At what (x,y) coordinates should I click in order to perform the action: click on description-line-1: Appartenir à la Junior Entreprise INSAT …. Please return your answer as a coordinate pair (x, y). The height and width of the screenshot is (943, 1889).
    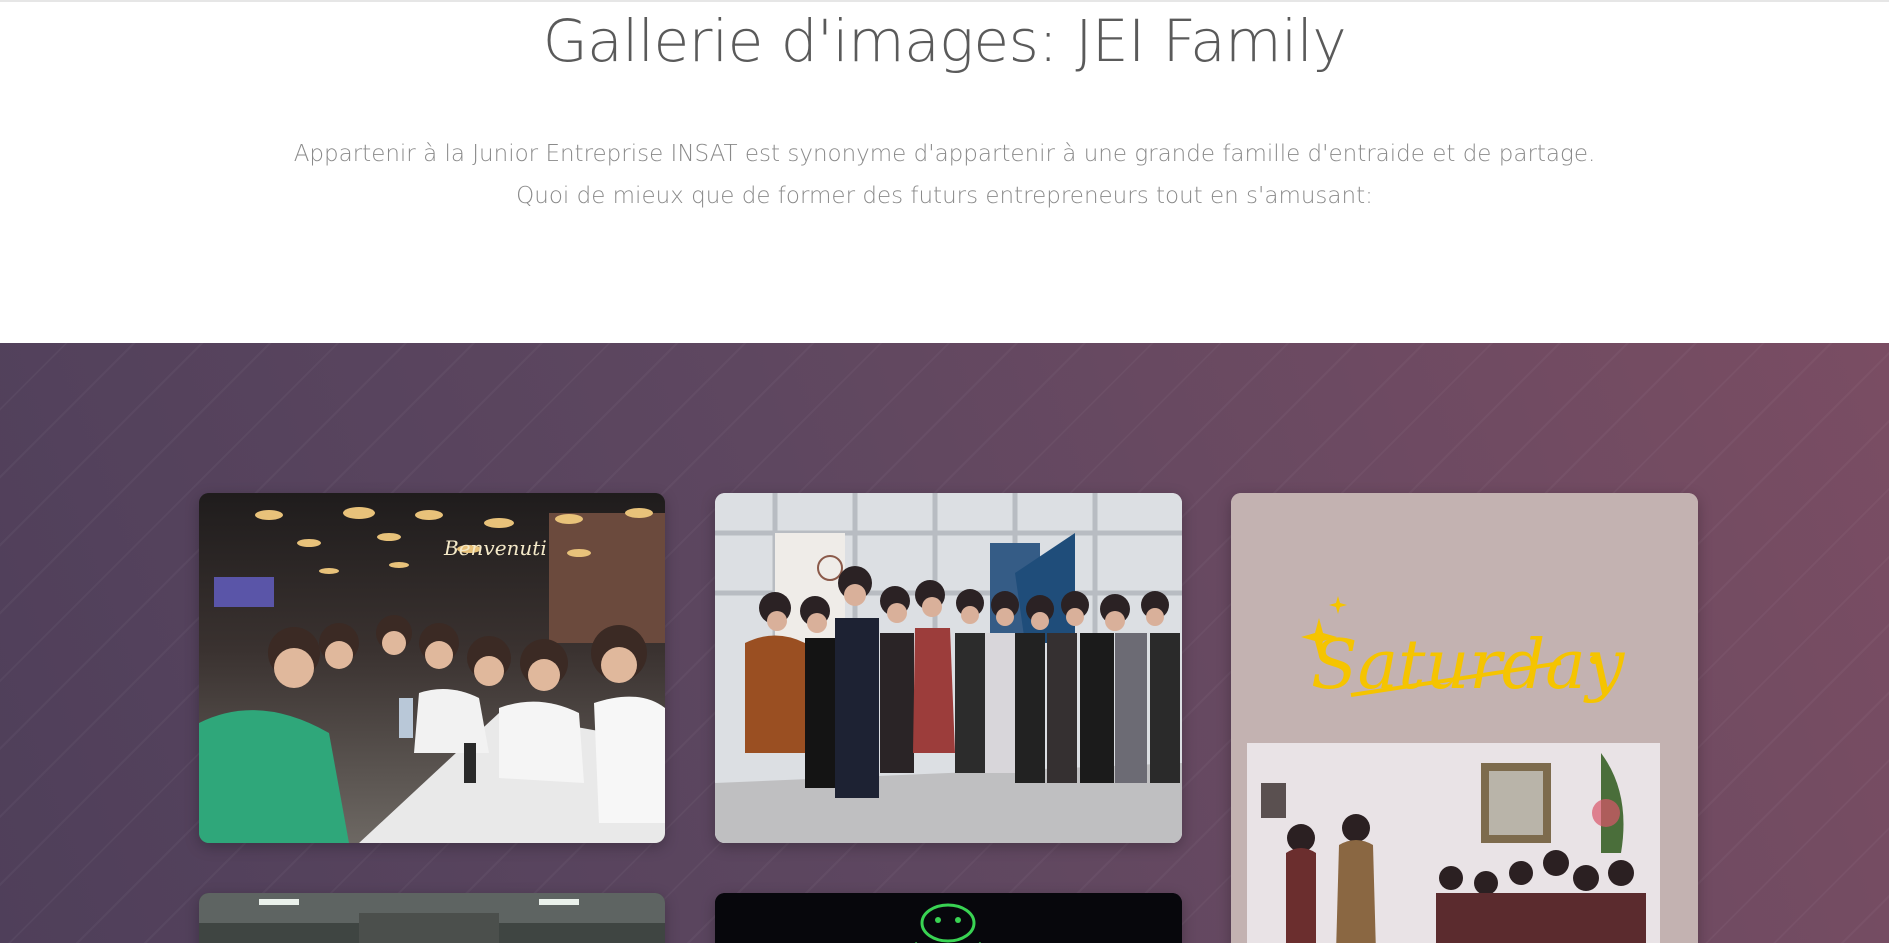
    Looking at the image, I should click on (944, 154).